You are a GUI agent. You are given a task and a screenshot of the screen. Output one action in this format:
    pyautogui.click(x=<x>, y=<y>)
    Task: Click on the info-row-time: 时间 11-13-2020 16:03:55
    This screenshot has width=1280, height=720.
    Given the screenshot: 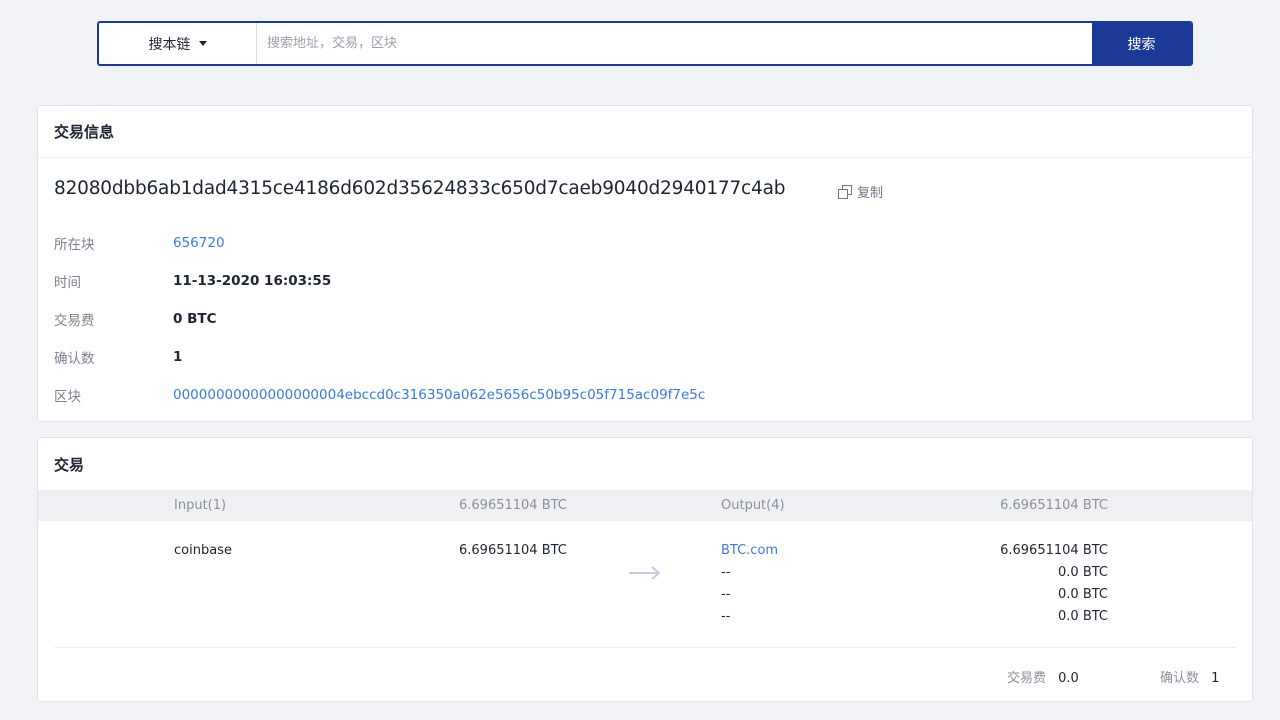 What is the action you would take?
    pyautogui.click(x=192, y=281)
    